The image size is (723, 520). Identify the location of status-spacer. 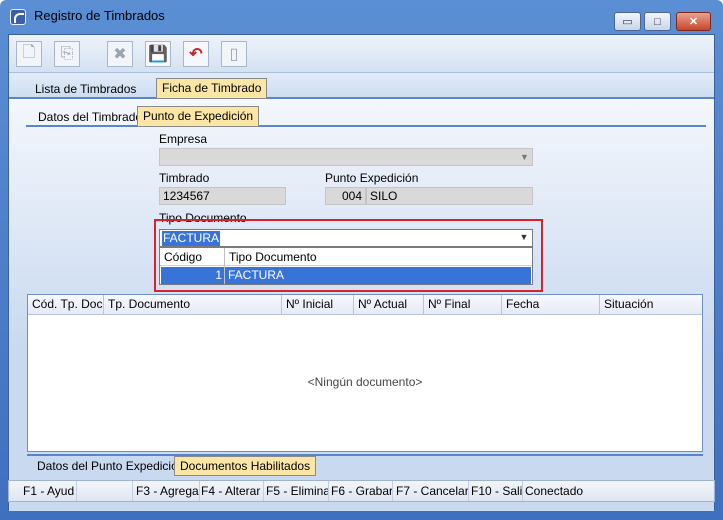
(105, 491).